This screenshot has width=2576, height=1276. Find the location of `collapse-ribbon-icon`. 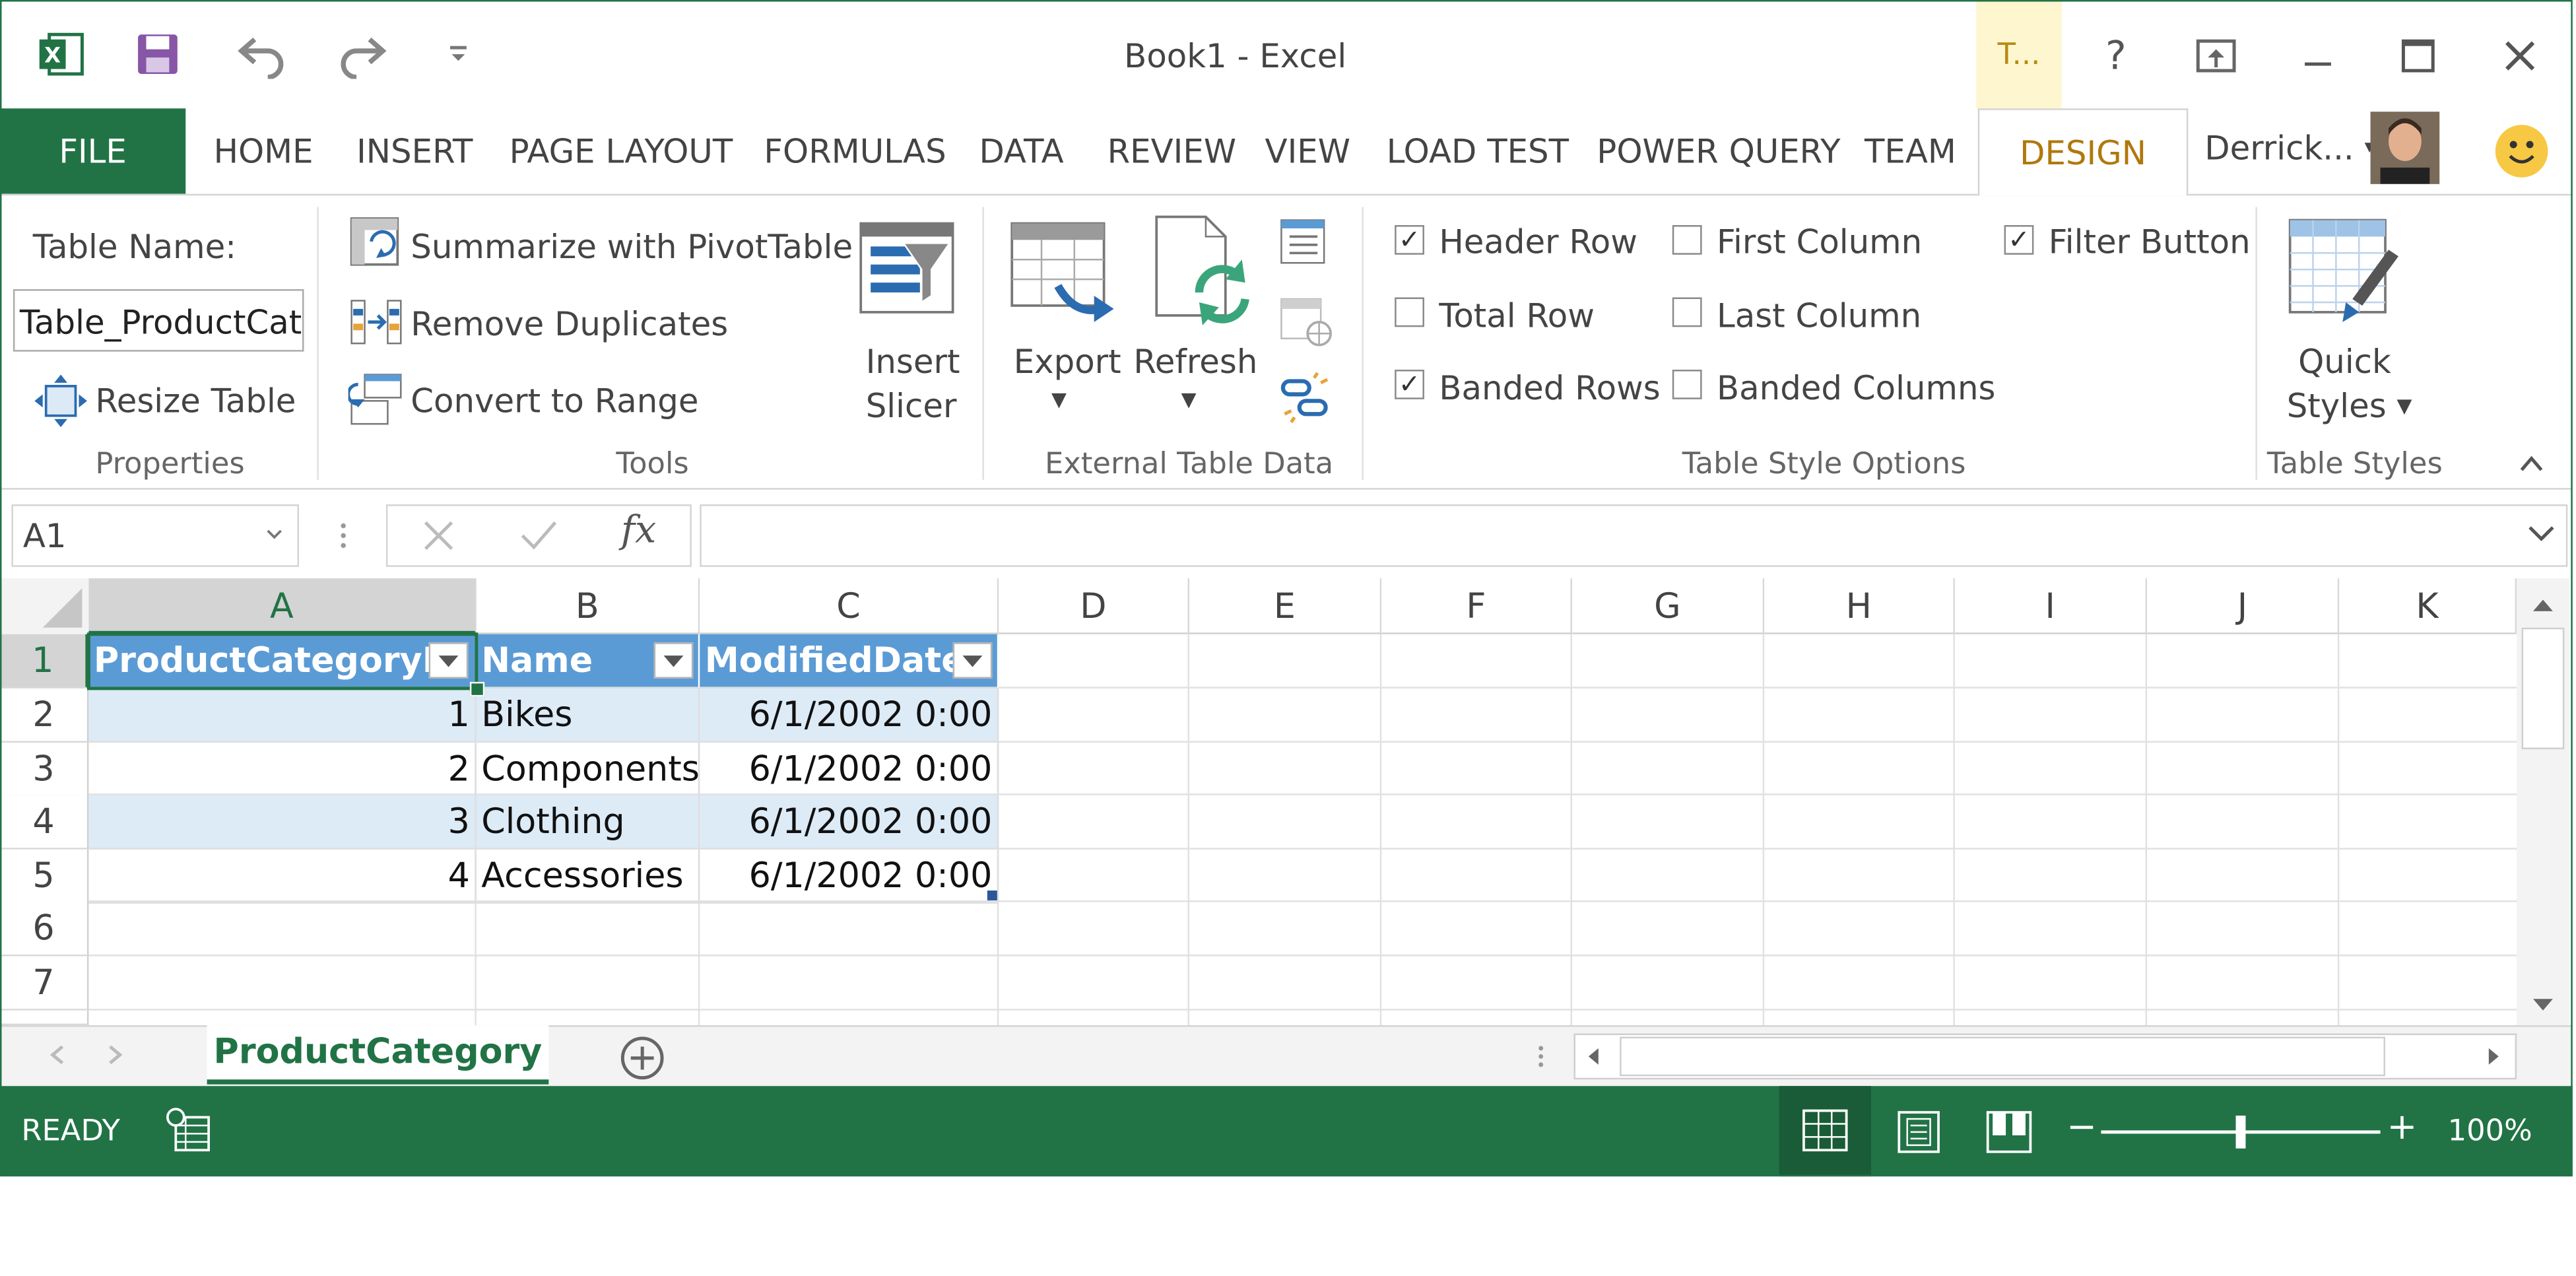

collapse-ribbon-icon is located at coordinates (2531, 463).